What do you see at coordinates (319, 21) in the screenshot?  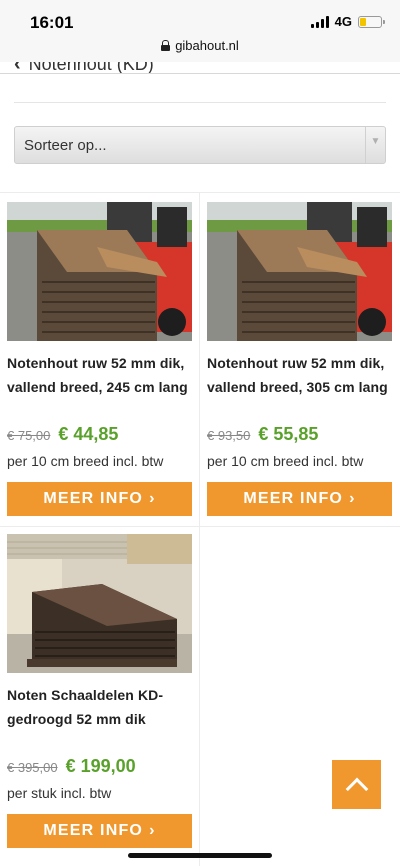 I see `signal-icon` at bounding box center [319, 21].